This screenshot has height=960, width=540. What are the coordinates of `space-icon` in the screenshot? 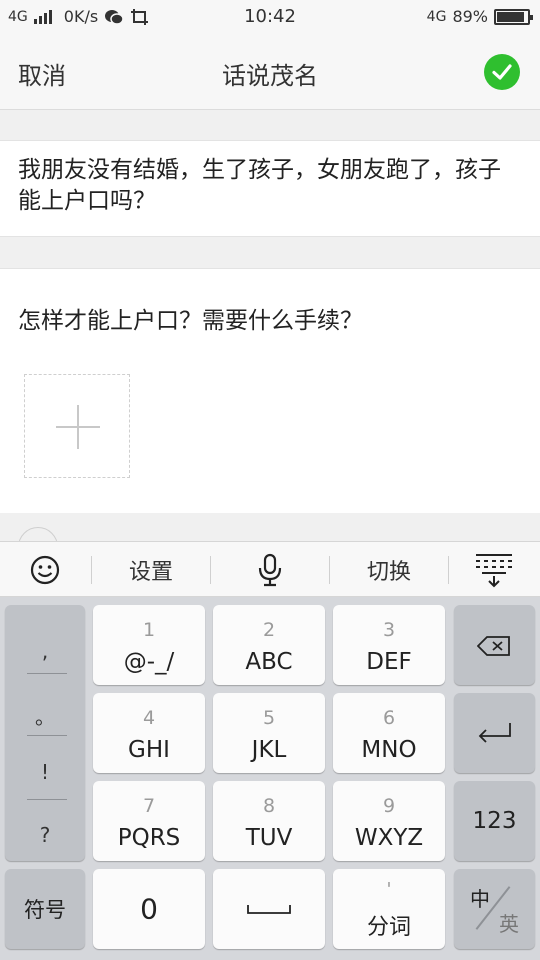 It's located at (269, 909).